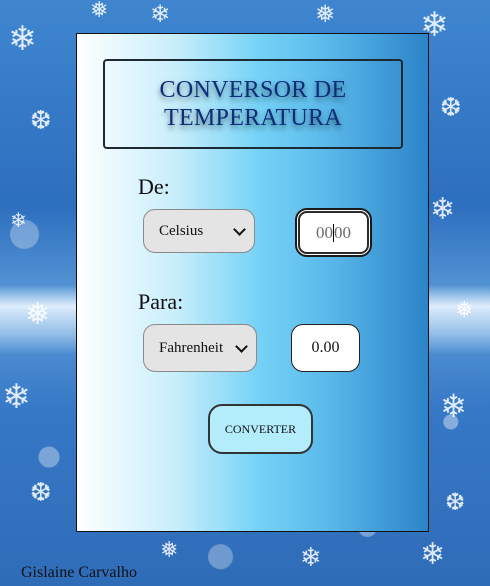 The height and width of the screenshot is (586, 490). I want to click on to-unit-select: Fahrenheit, so click(200, 348).